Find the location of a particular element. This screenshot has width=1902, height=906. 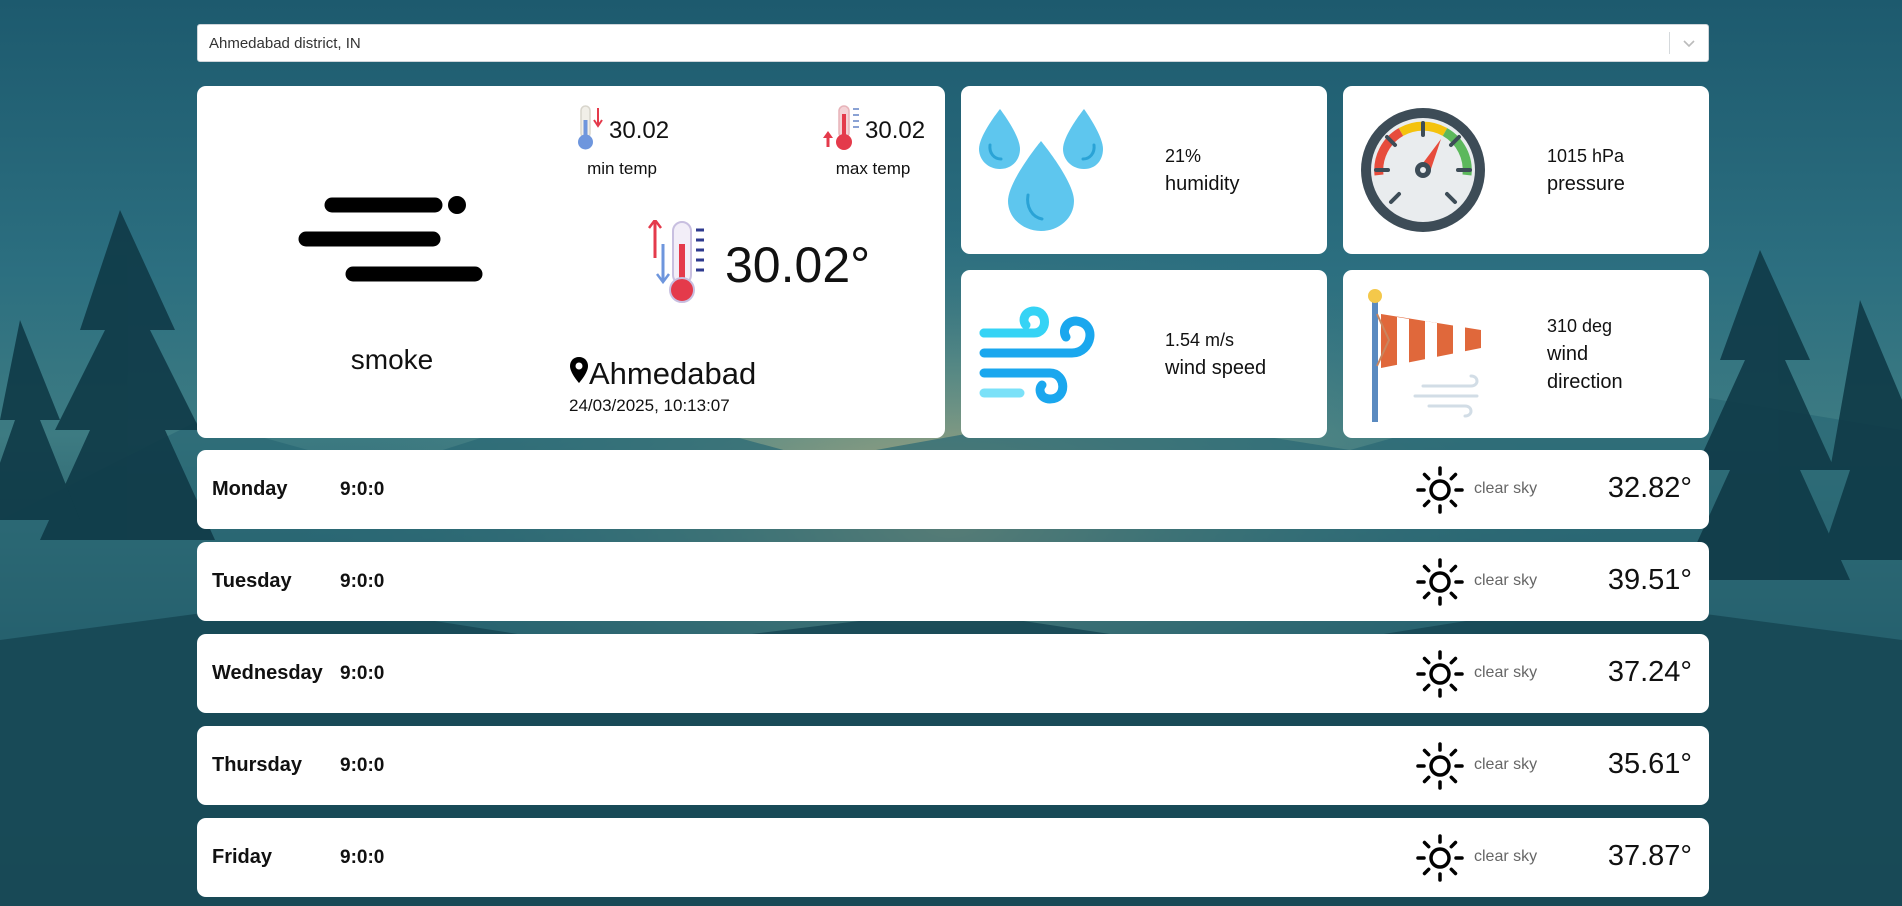

forecast-day: Tuesday is located at coordinates (252, 581).